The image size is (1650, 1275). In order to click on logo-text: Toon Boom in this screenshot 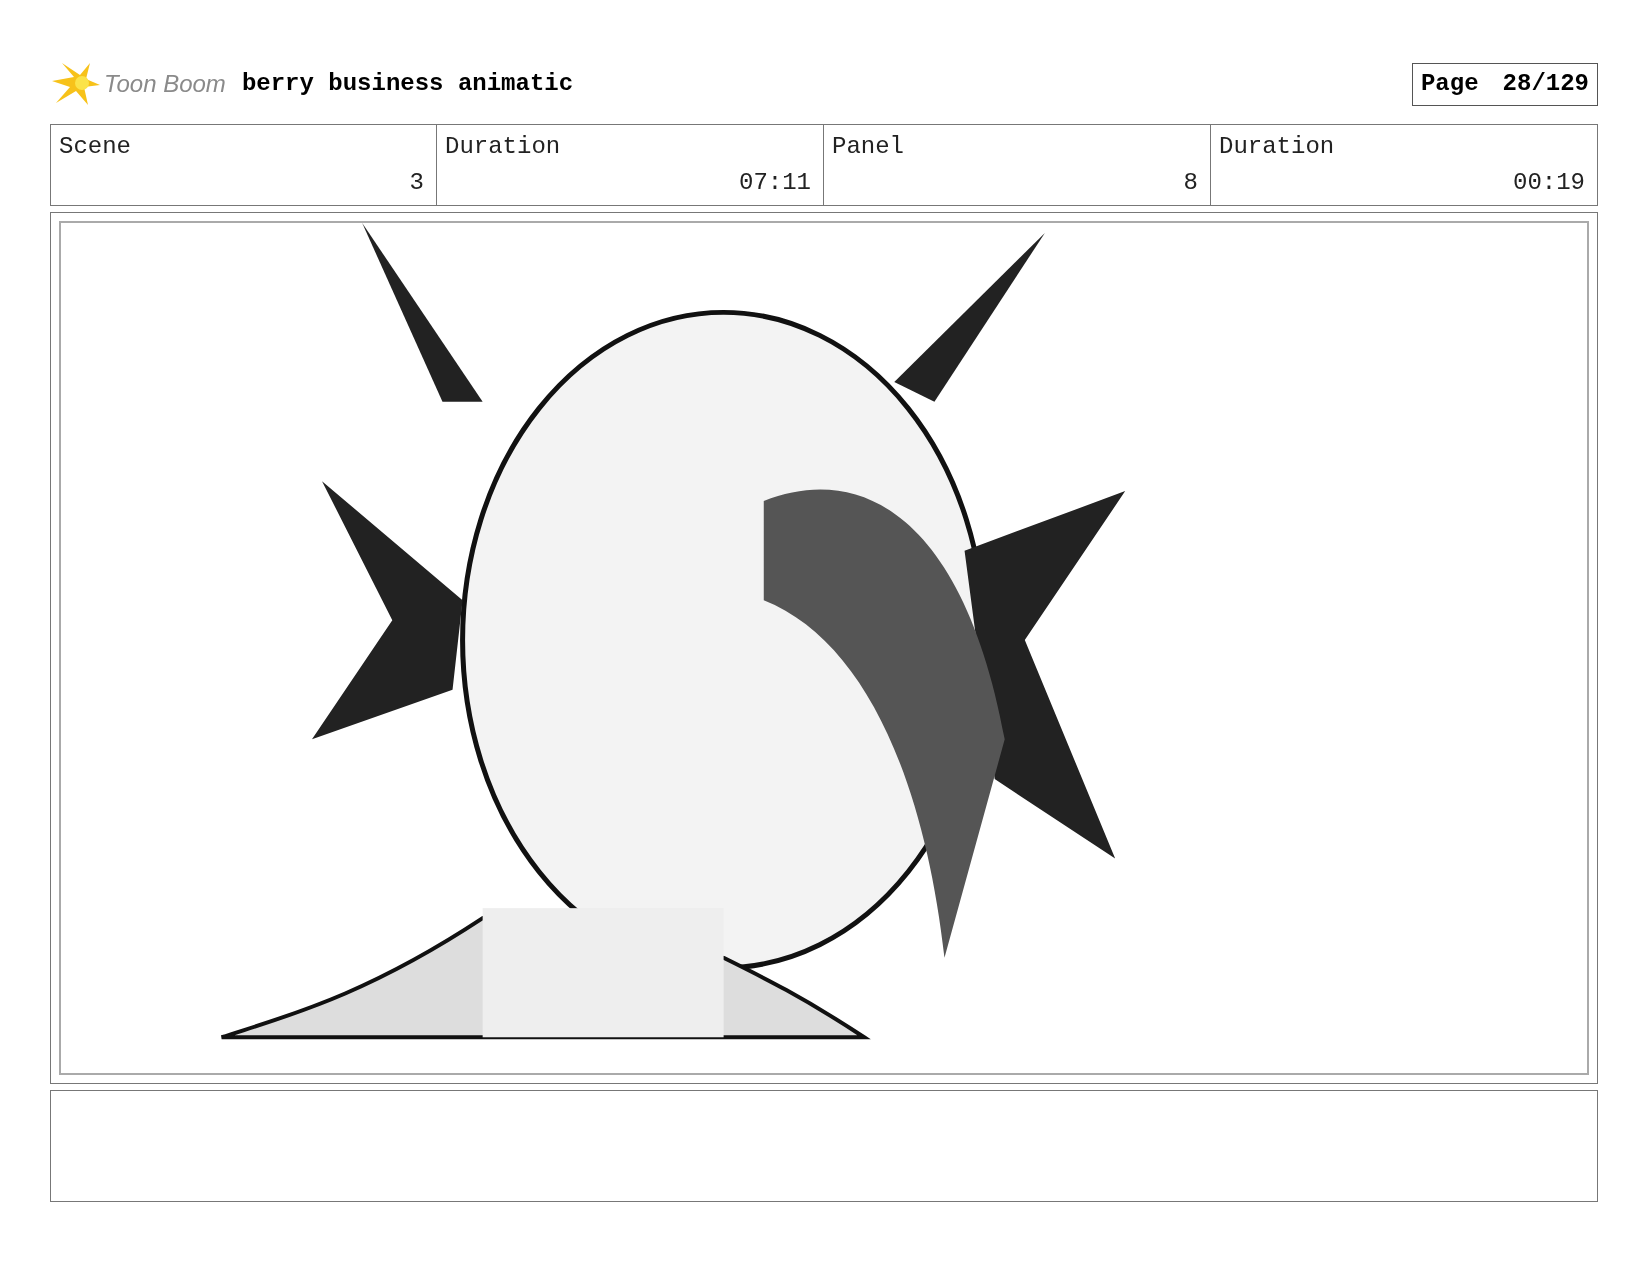, I will do `click(165, 84)`.